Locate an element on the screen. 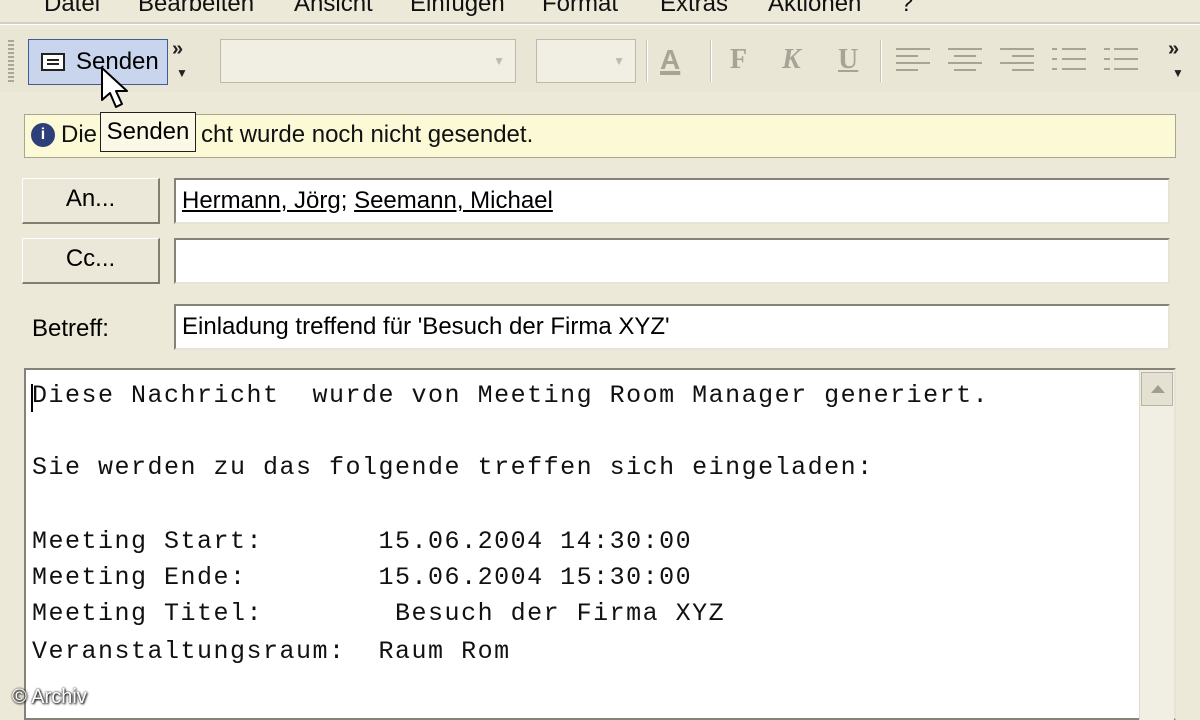  underline-icon: U is located at coordinates (848, 60).